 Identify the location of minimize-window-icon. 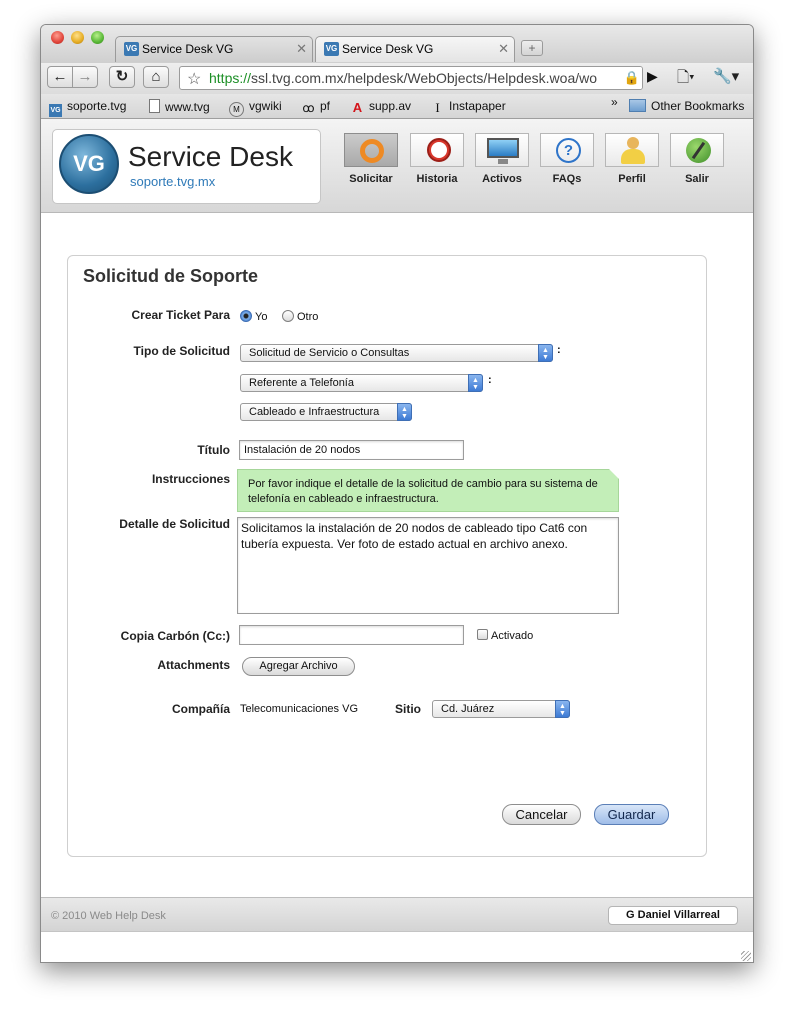
(77, 37).